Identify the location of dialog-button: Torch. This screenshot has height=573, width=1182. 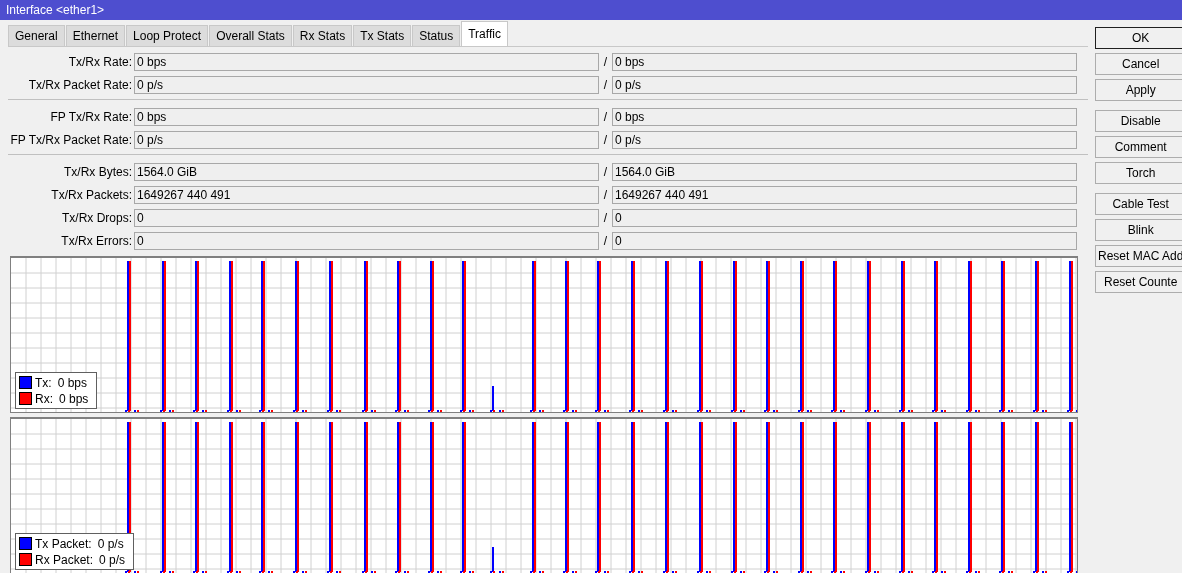
(1138, 173).